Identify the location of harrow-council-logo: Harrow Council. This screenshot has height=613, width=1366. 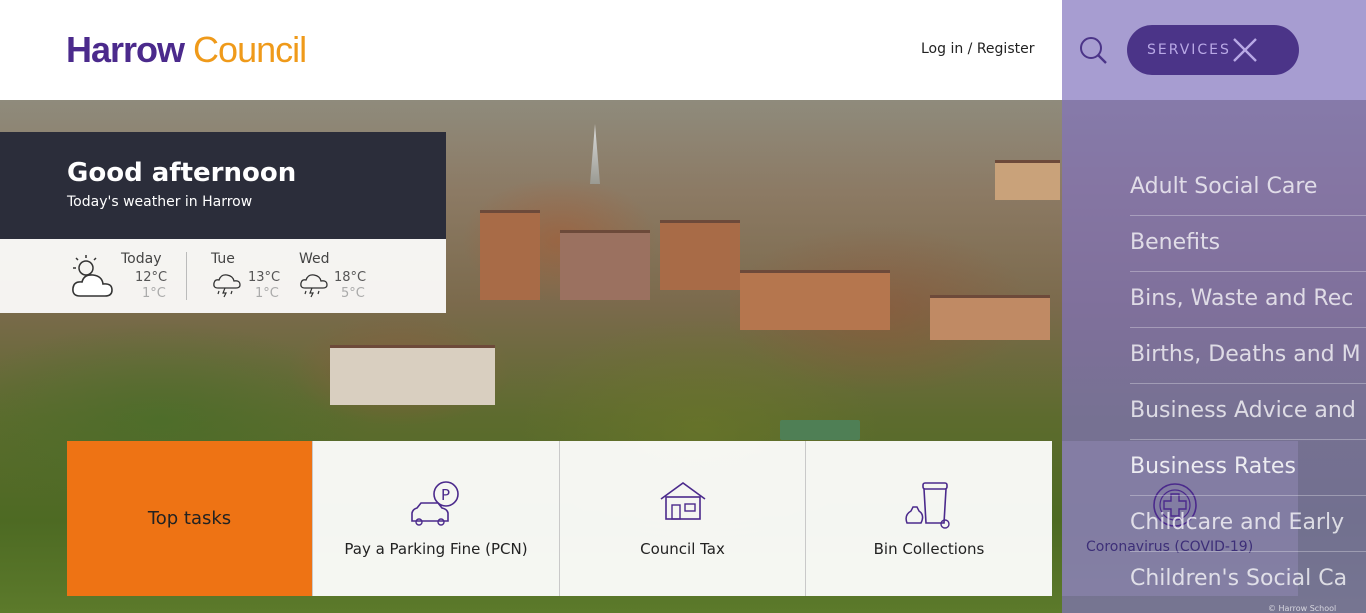
(186, 49).